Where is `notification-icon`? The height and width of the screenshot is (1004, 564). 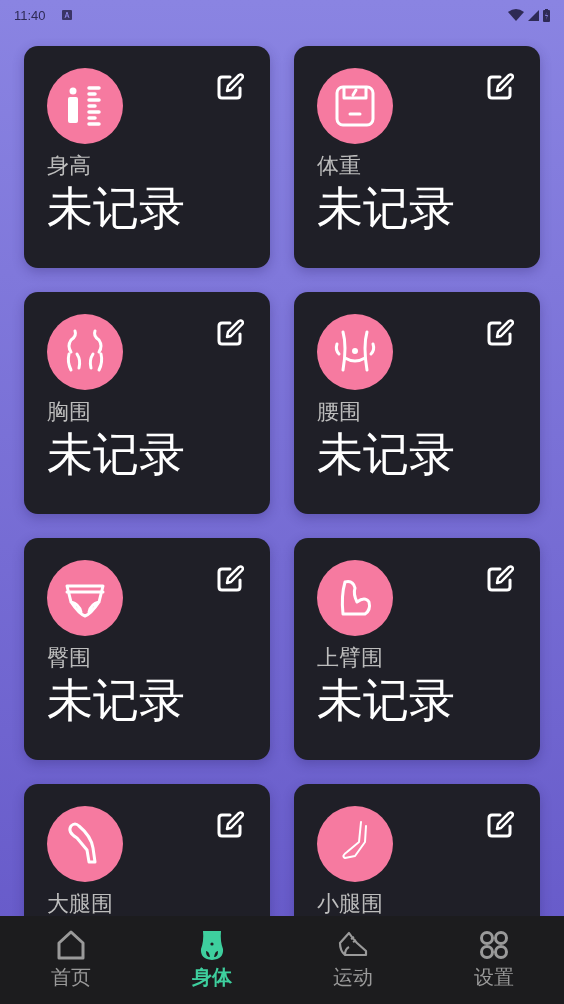
notification-icon is located at coordinates (66, 15).